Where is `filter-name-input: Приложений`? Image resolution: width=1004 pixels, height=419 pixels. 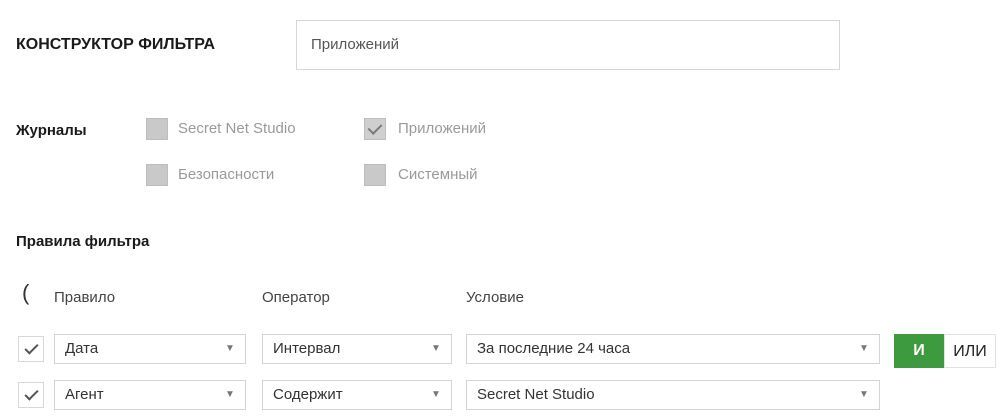 filter-name-input: Приложений is located at coordinates (568, 45).